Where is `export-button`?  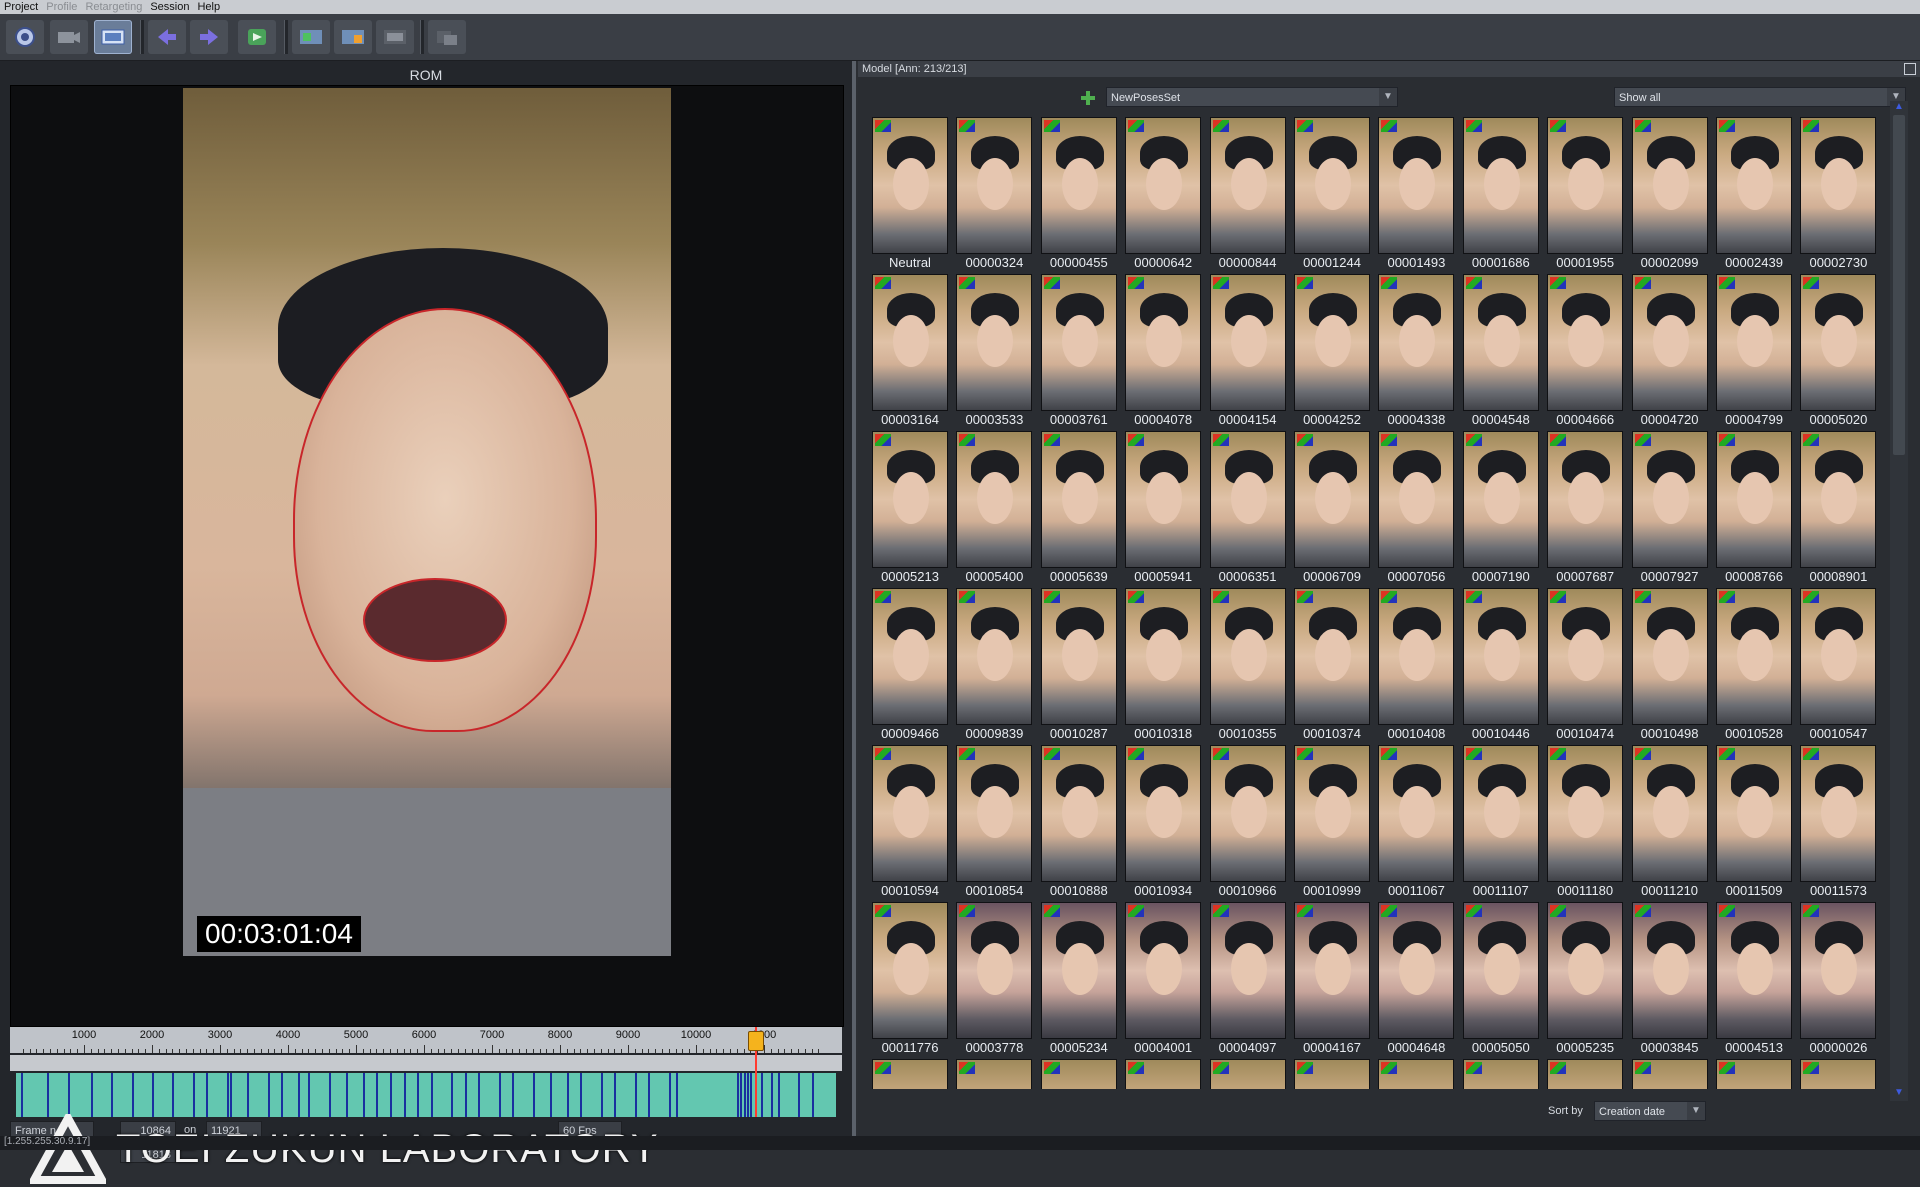
export-button is located at coordinates (353, 37).